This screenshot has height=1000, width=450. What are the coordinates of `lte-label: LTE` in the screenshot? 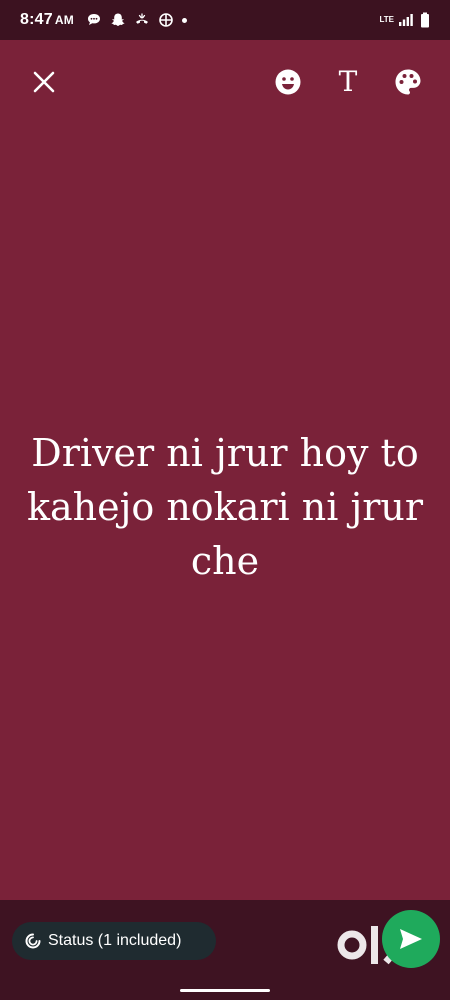 It's located at (386, 19).